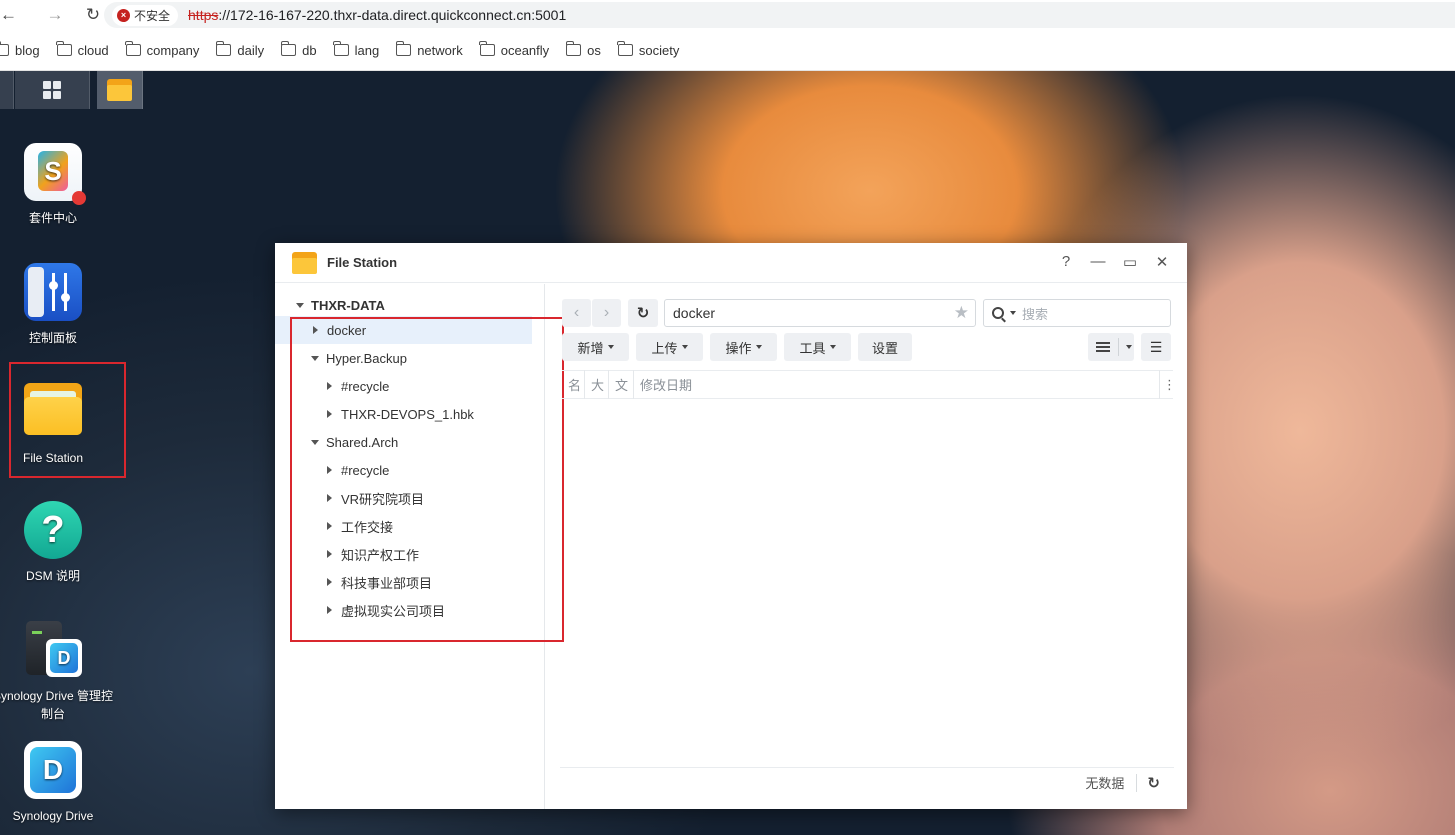  What do you see at coordinates (1162, 262) in the screenshot?
I see `close-button: ✕` at bounding box center [1162, 262].